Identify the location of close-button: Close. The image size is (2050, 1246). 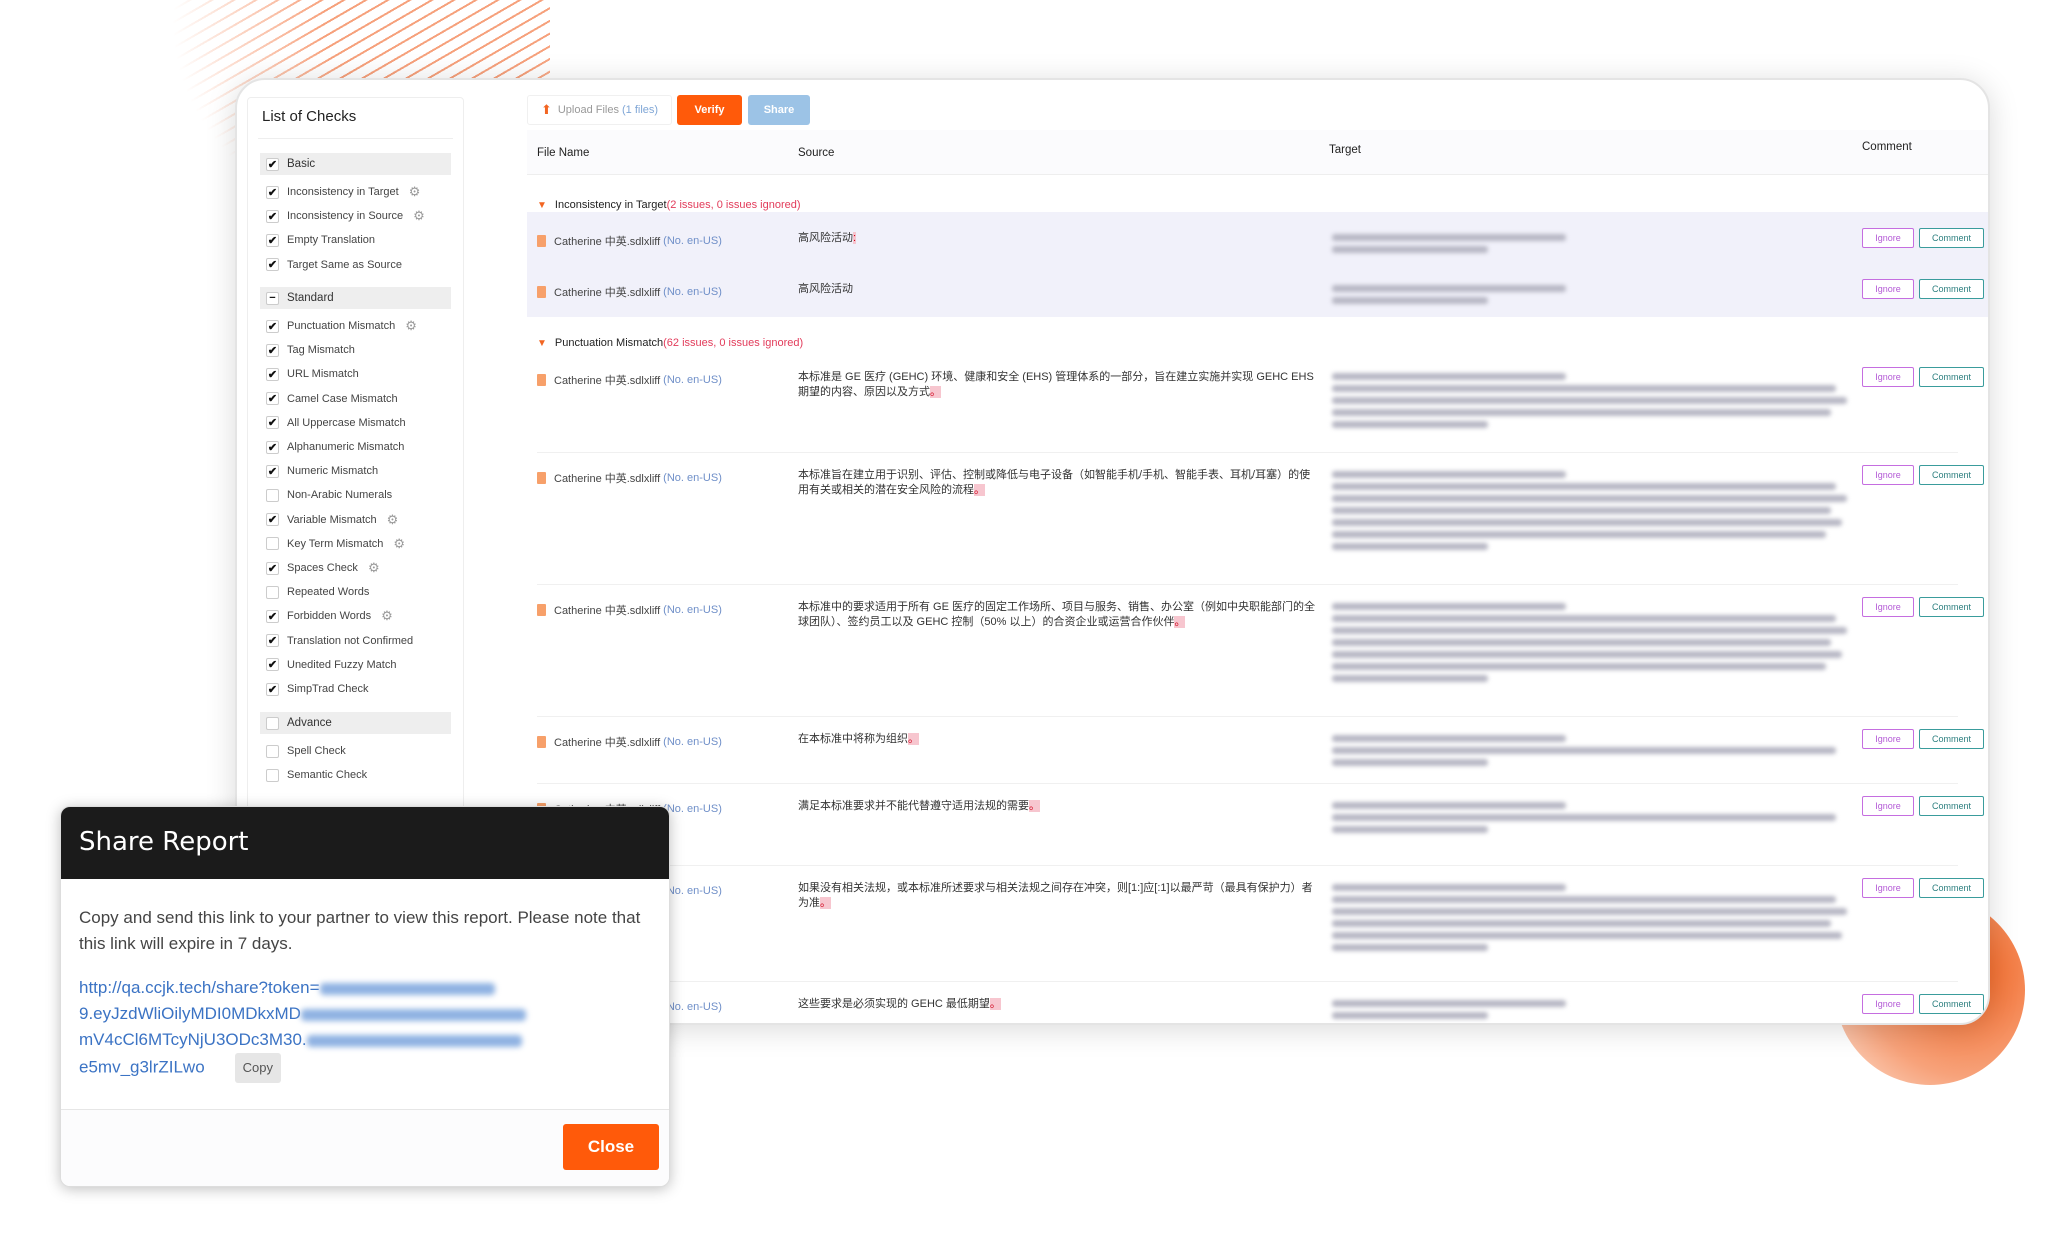
(611, 1147).